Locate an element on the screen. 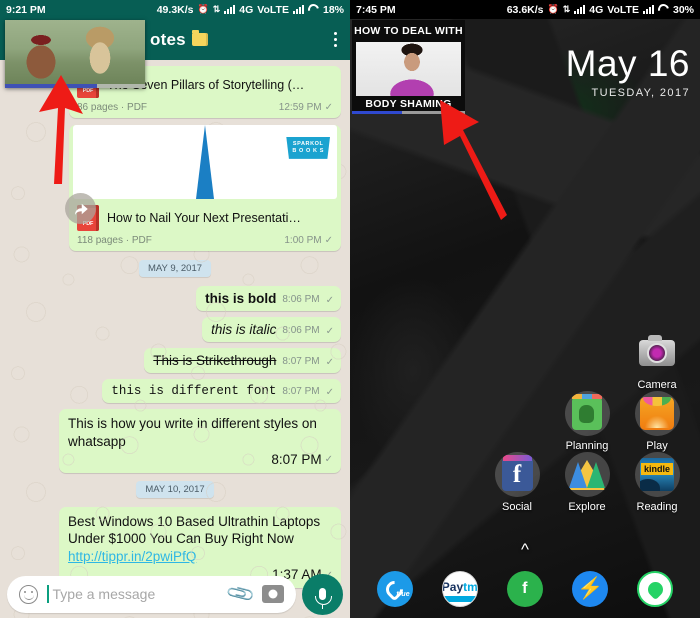  status-time: 9:21 PM is located at coordinates (26, 9).